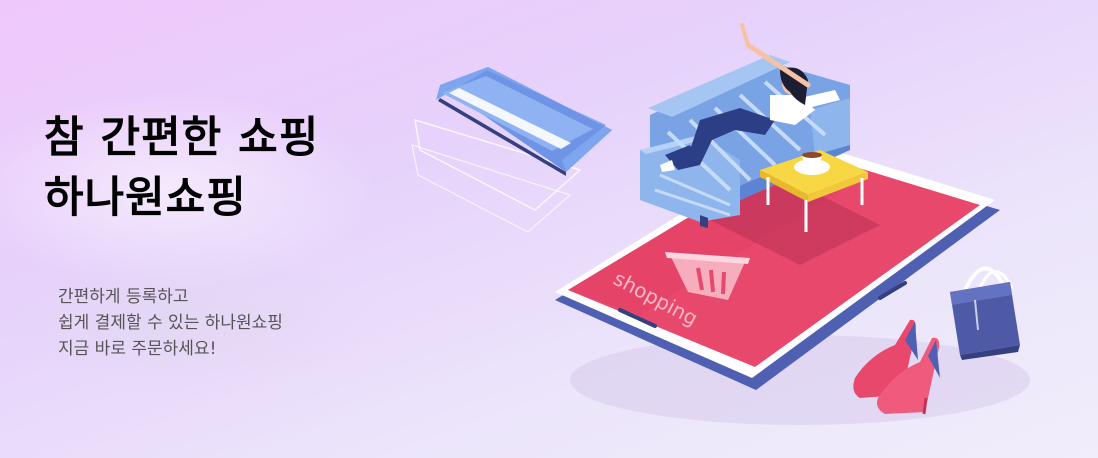 Image resolution: width=1098 pixels, height=458 pixels. What do you see at coordinates (985, 313) in the screenshot?
I see `handbag` at bounding box center [985, 313].